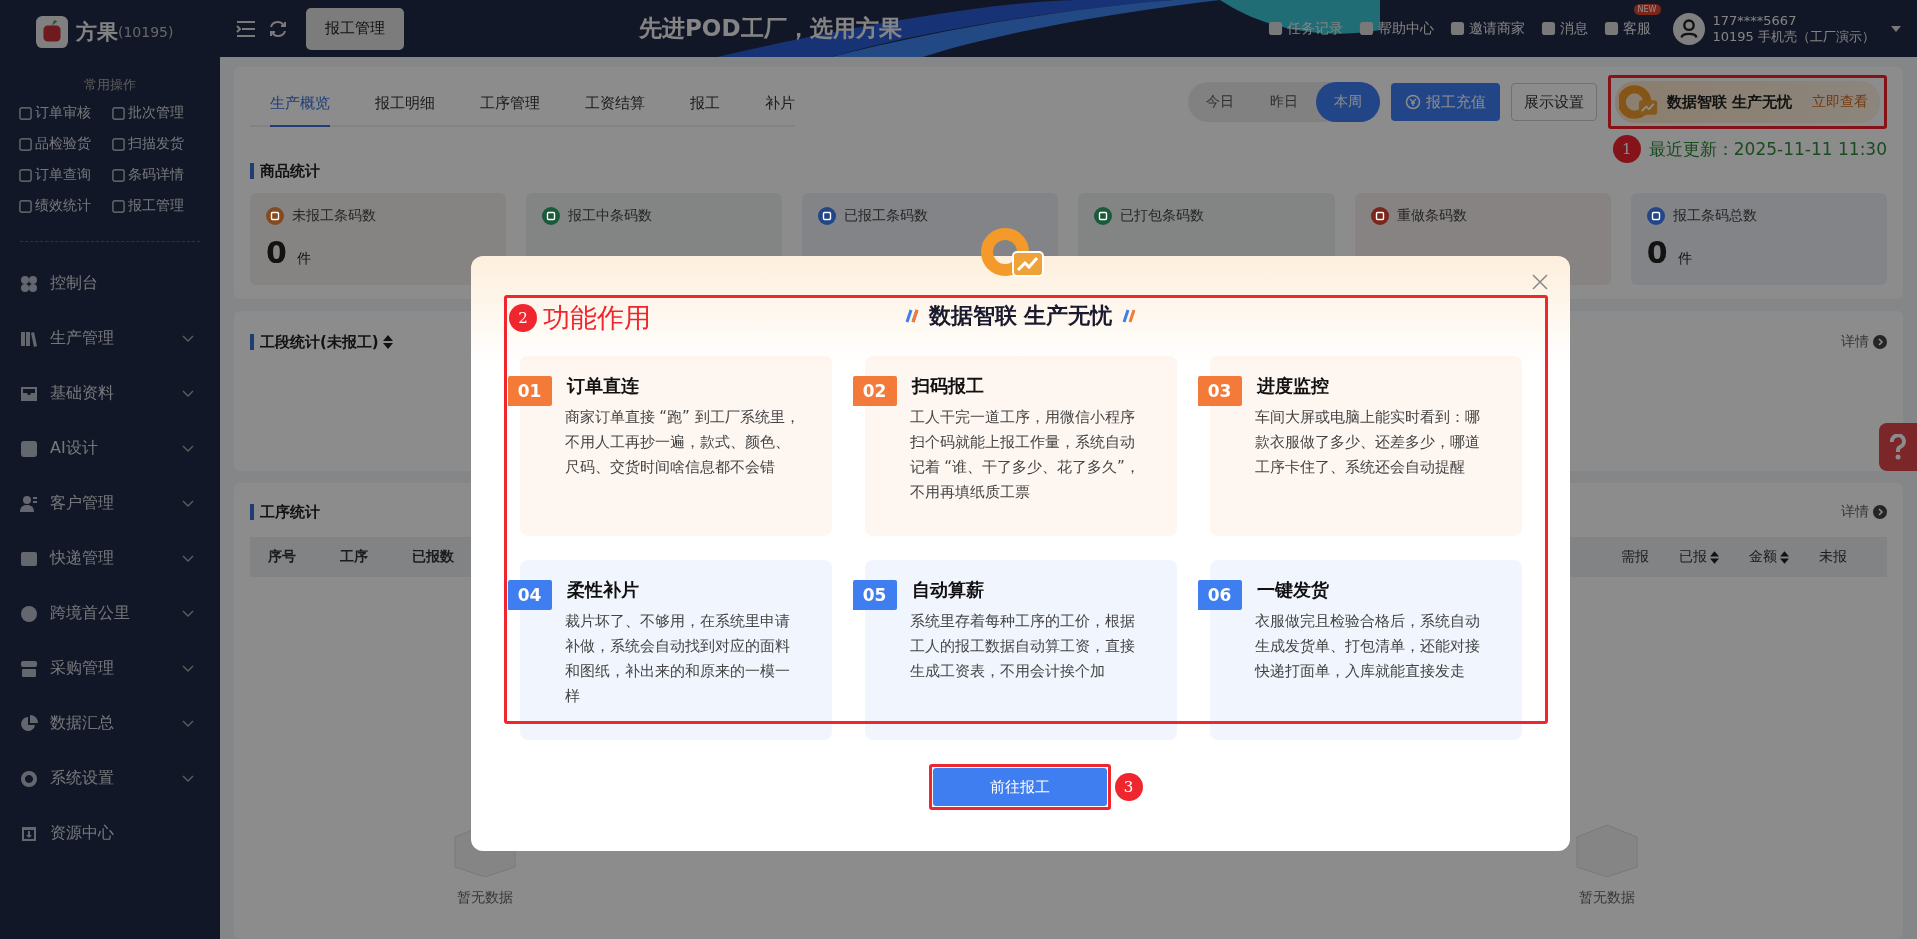 The height and width of the screenshot is (939, 1917). Describe the element at coordinates (1367, 442) in the screenshot. I see `feature-description: 车间大屏或电脑上能实时看到：哪款衣服做了多少、还差多少，哪道工序卡住了、系统还会自动提醒` at that location.